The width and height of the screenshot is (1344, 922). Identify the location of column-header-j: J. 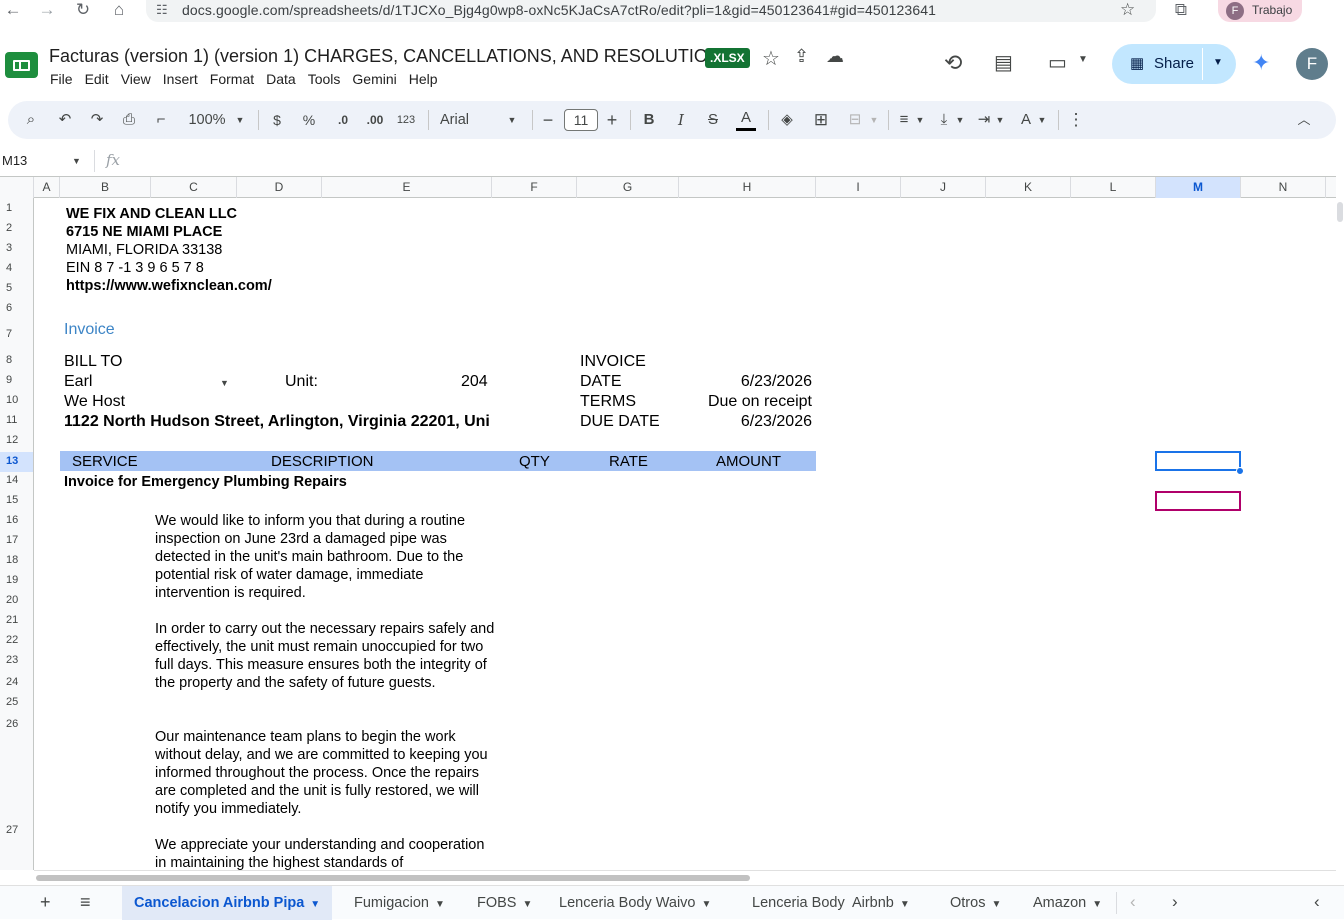
(943, 187).